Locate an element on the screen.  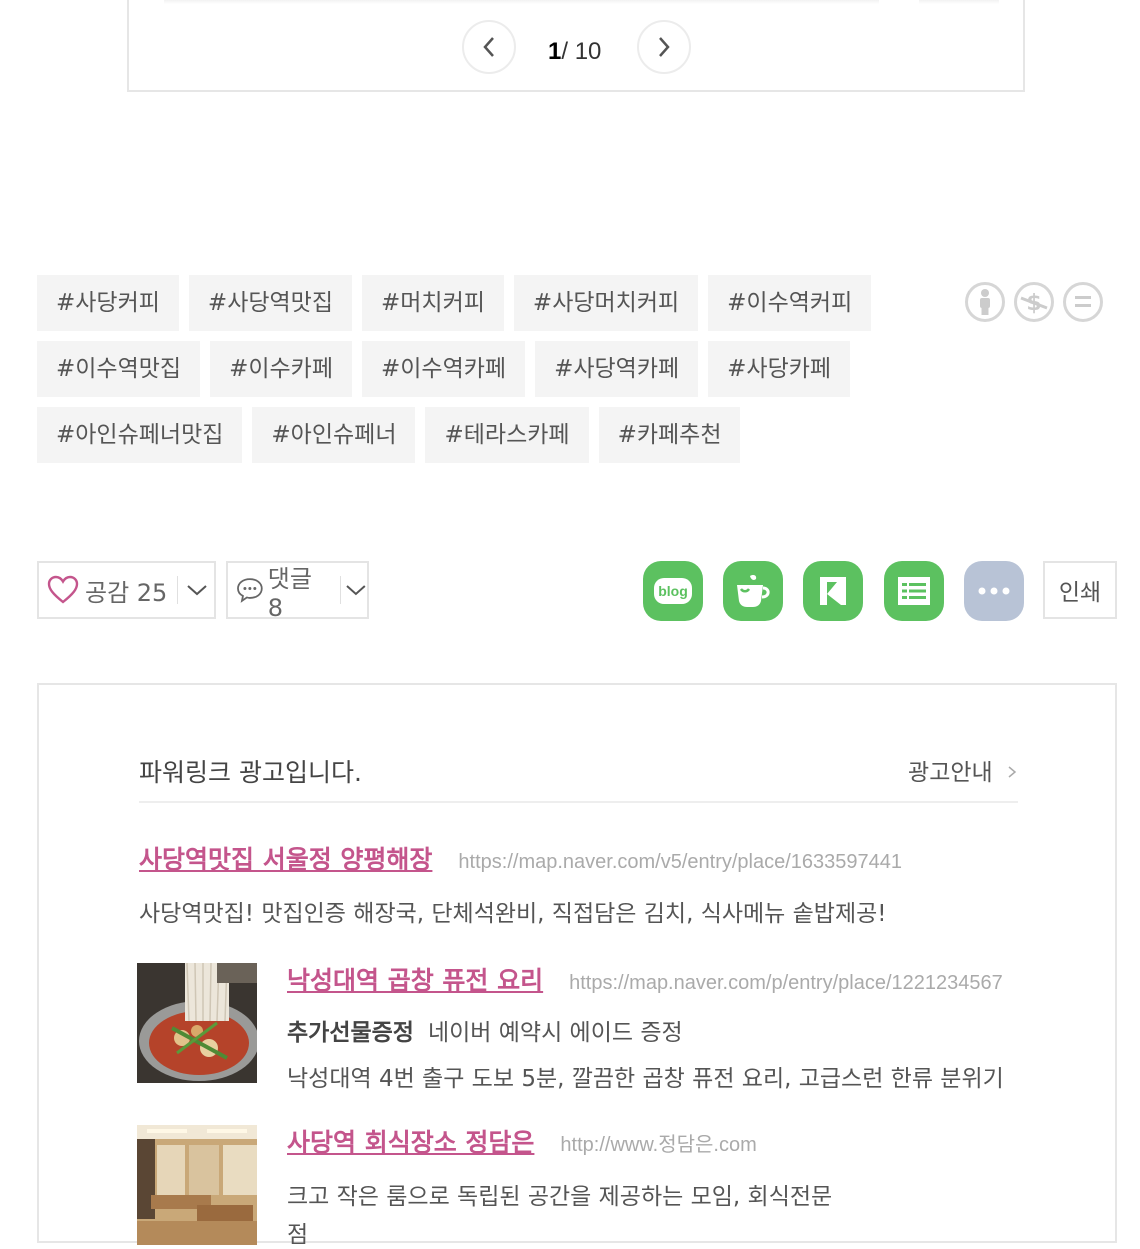
share-cafe-button is located at coordinates (753, 591).